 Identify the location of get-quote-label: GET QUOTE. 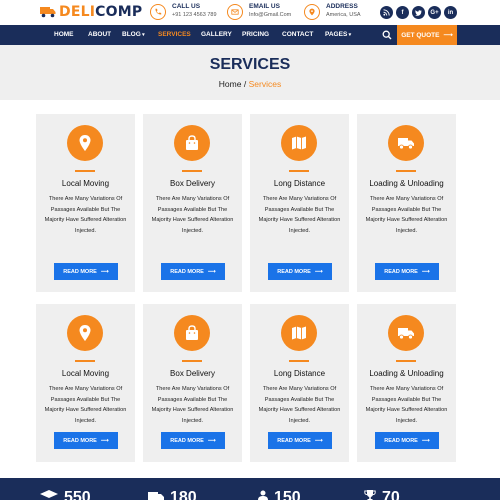
(420, 35).